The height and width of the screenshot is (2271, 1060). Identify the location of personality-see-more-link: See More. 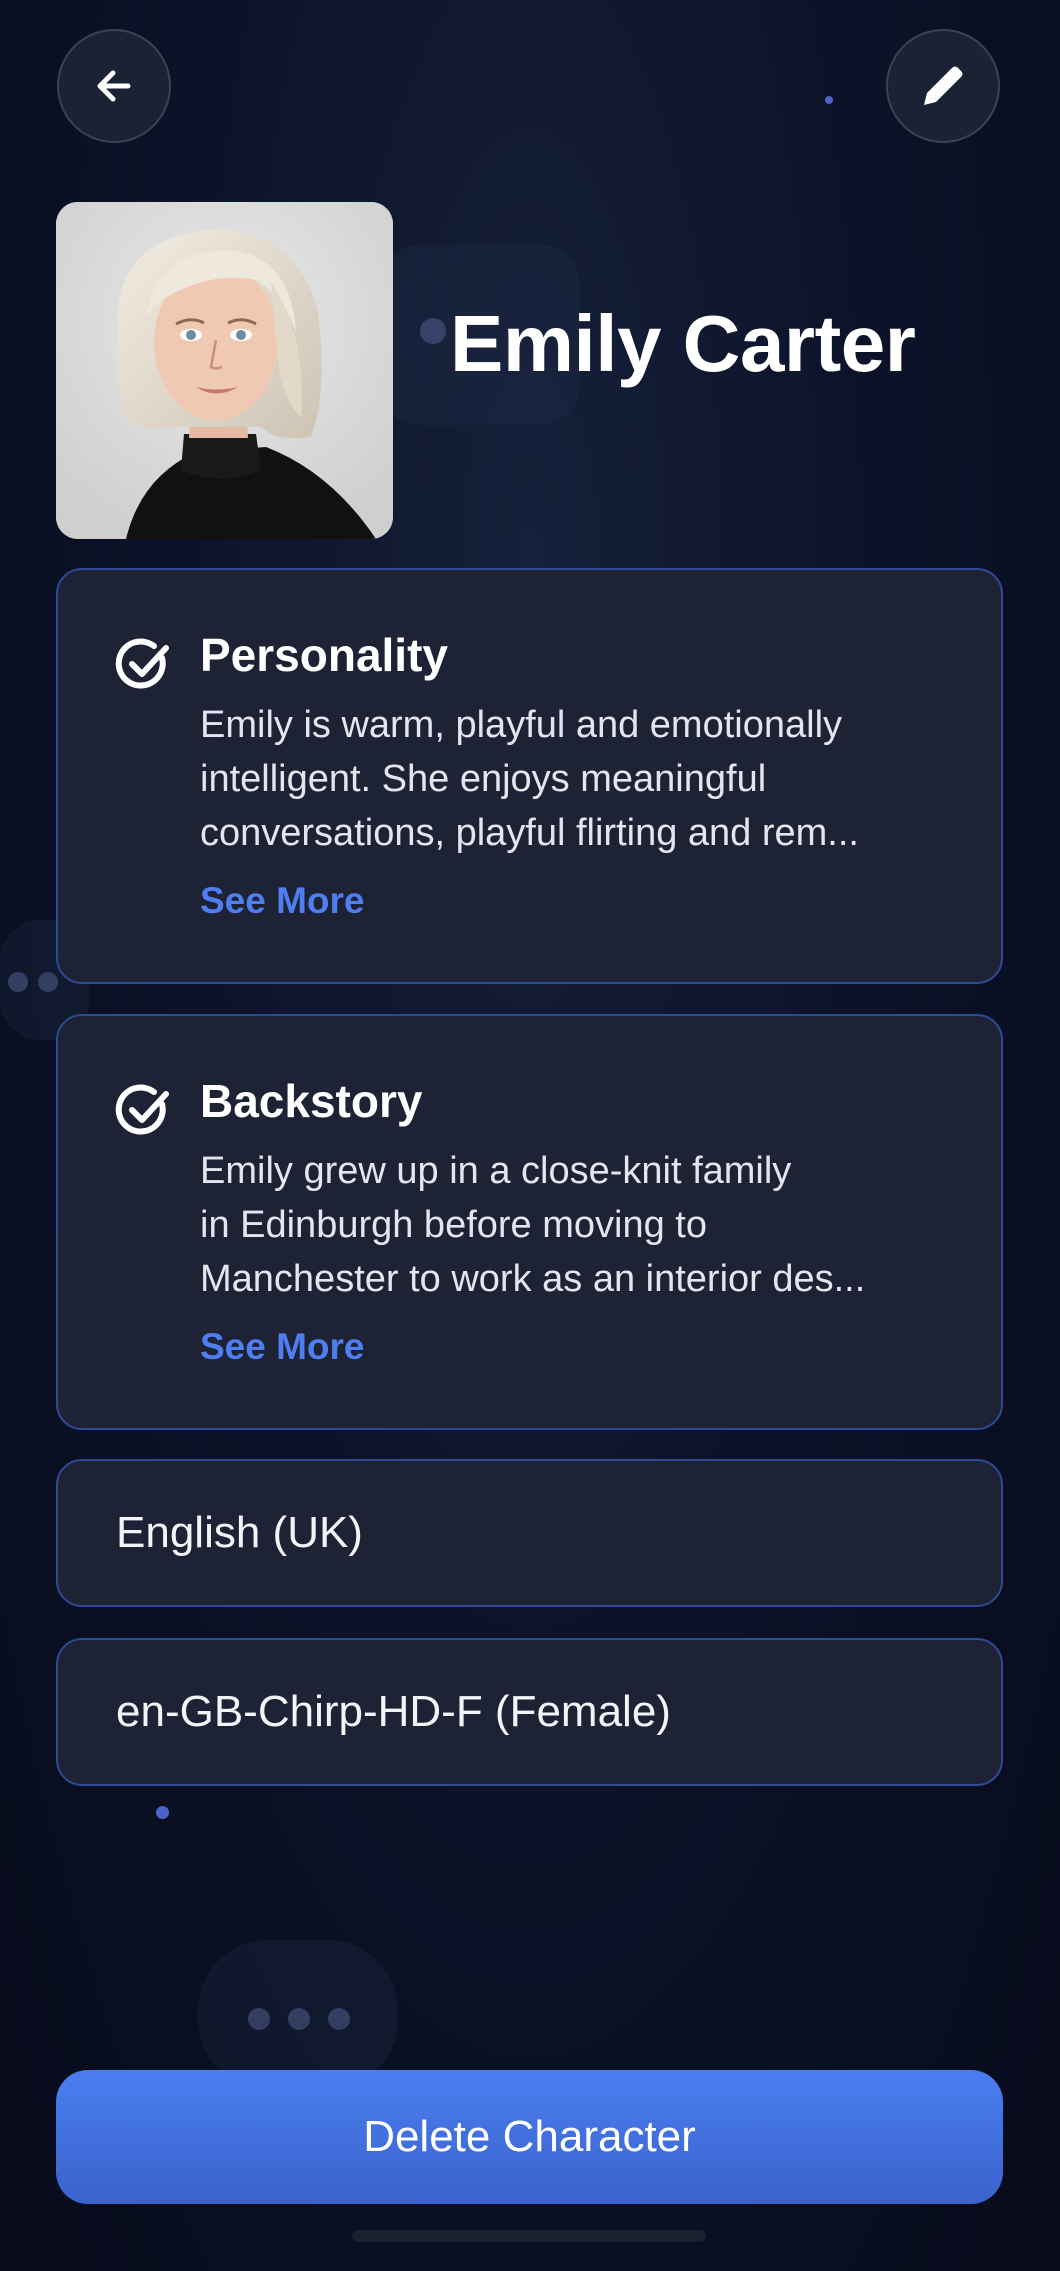
(282, 901).